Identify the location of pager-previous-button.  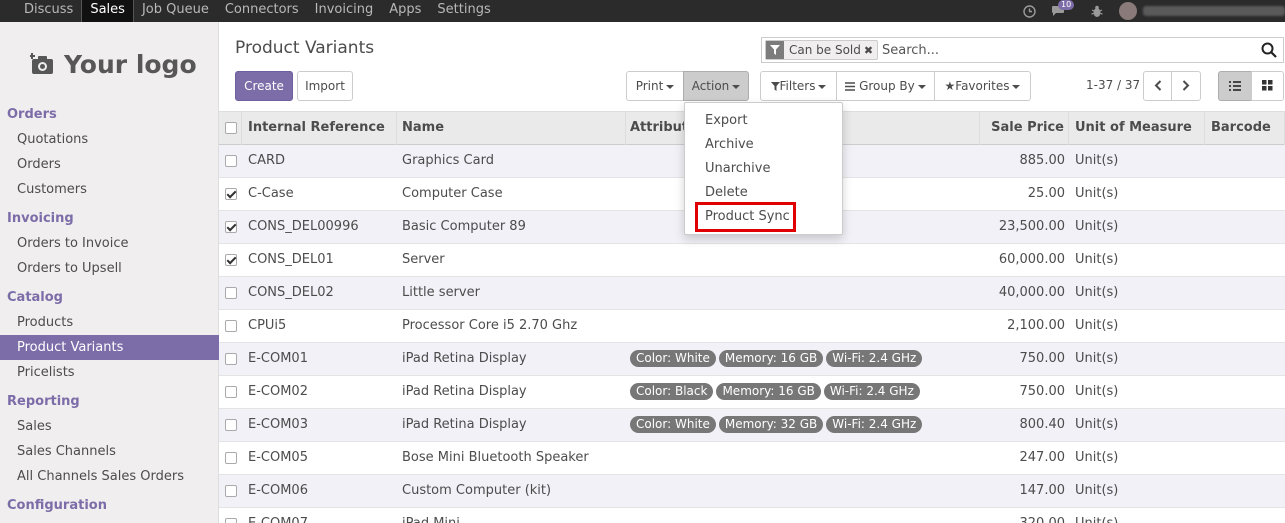
(1157, 86).